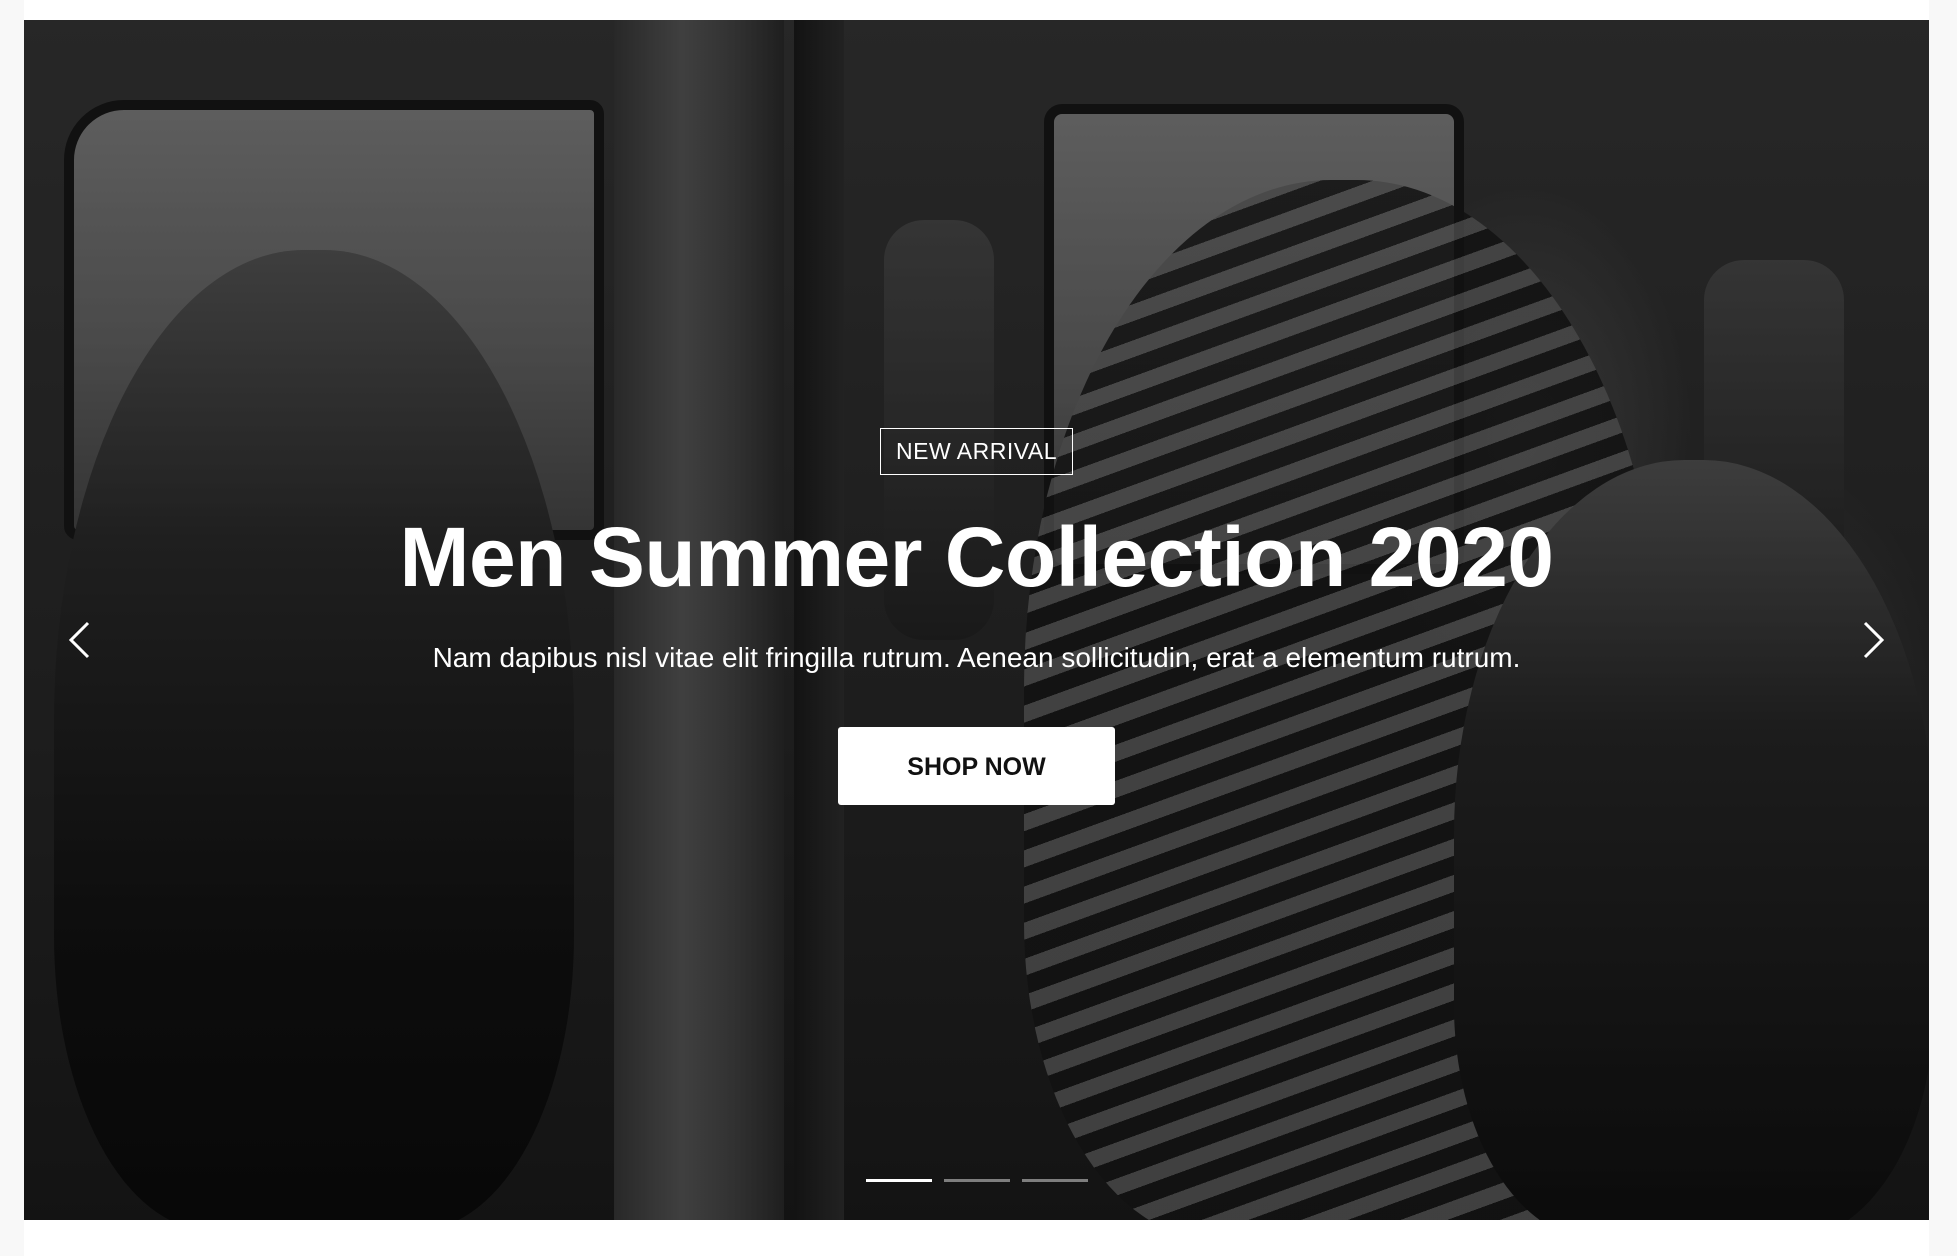 Image resolution: width=1957 pixels, height=1256 pixels. I want to click on top-strip, so click(976, 10).